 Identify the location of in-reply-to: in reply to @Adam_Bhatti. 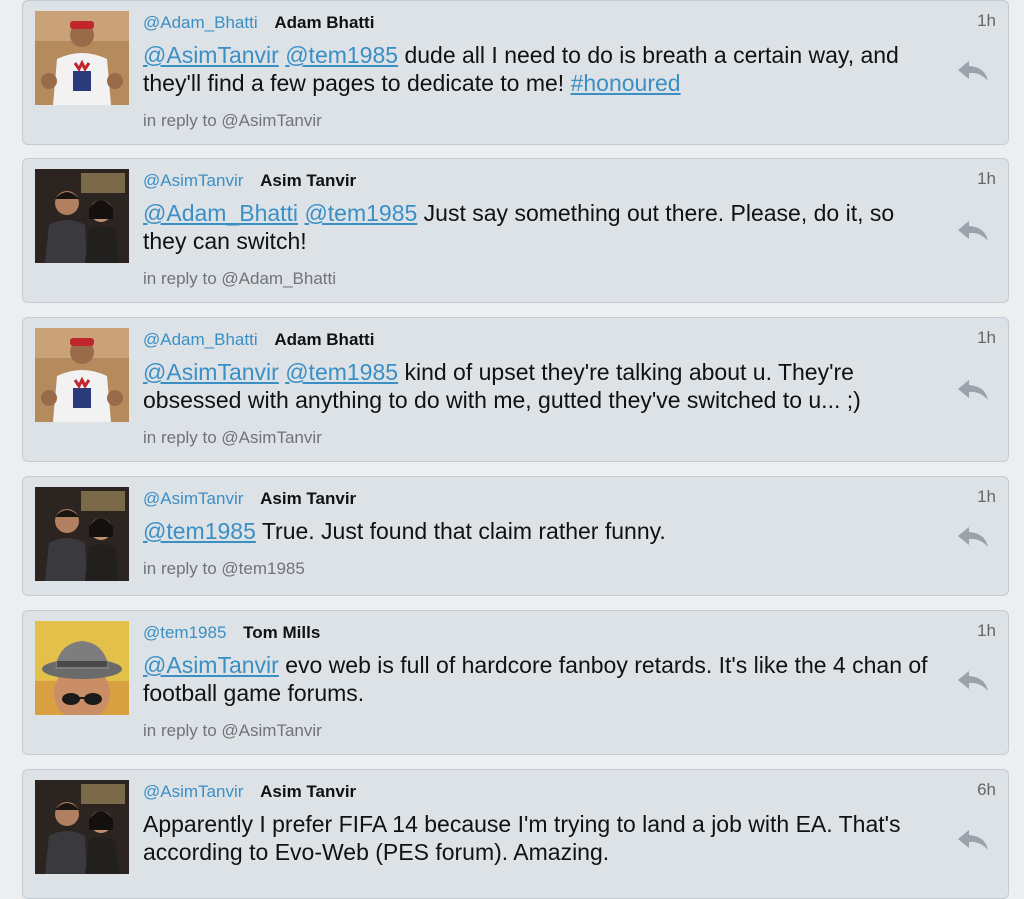
(239, 279).